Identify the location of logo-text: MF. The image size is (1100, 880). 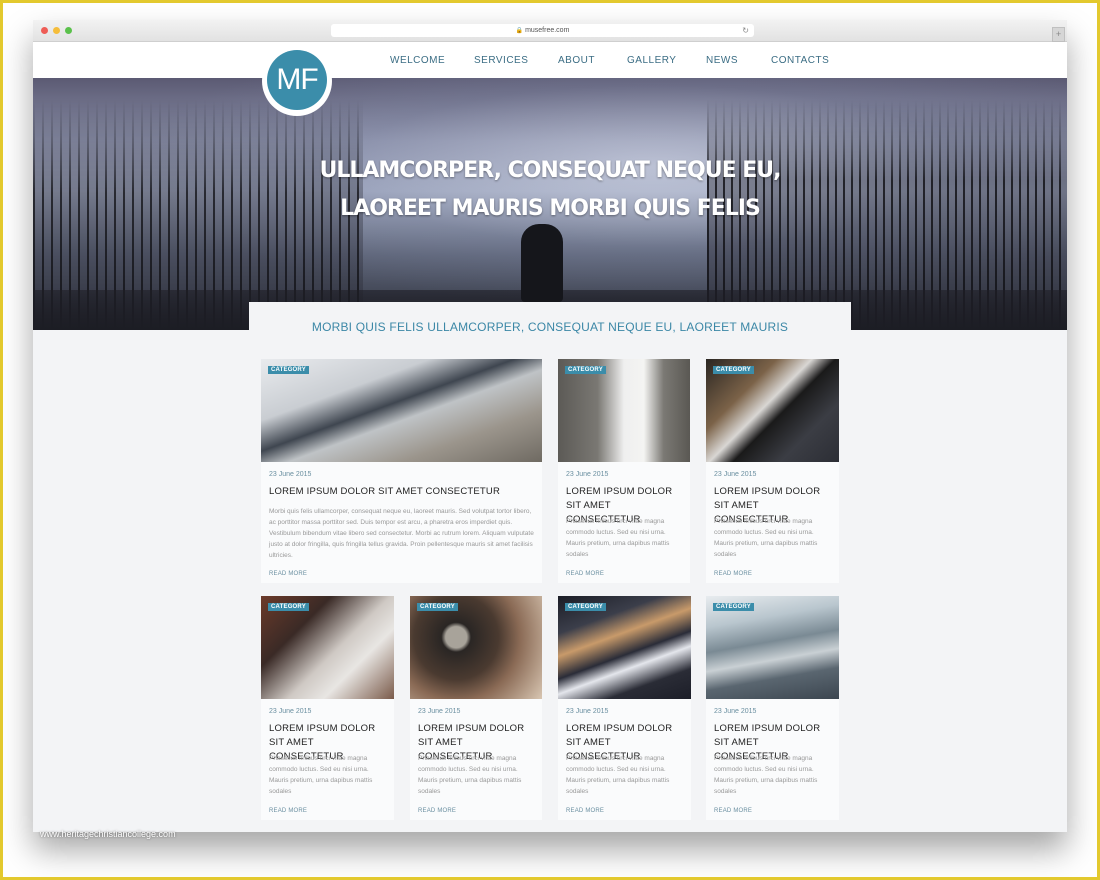
(297, 80).